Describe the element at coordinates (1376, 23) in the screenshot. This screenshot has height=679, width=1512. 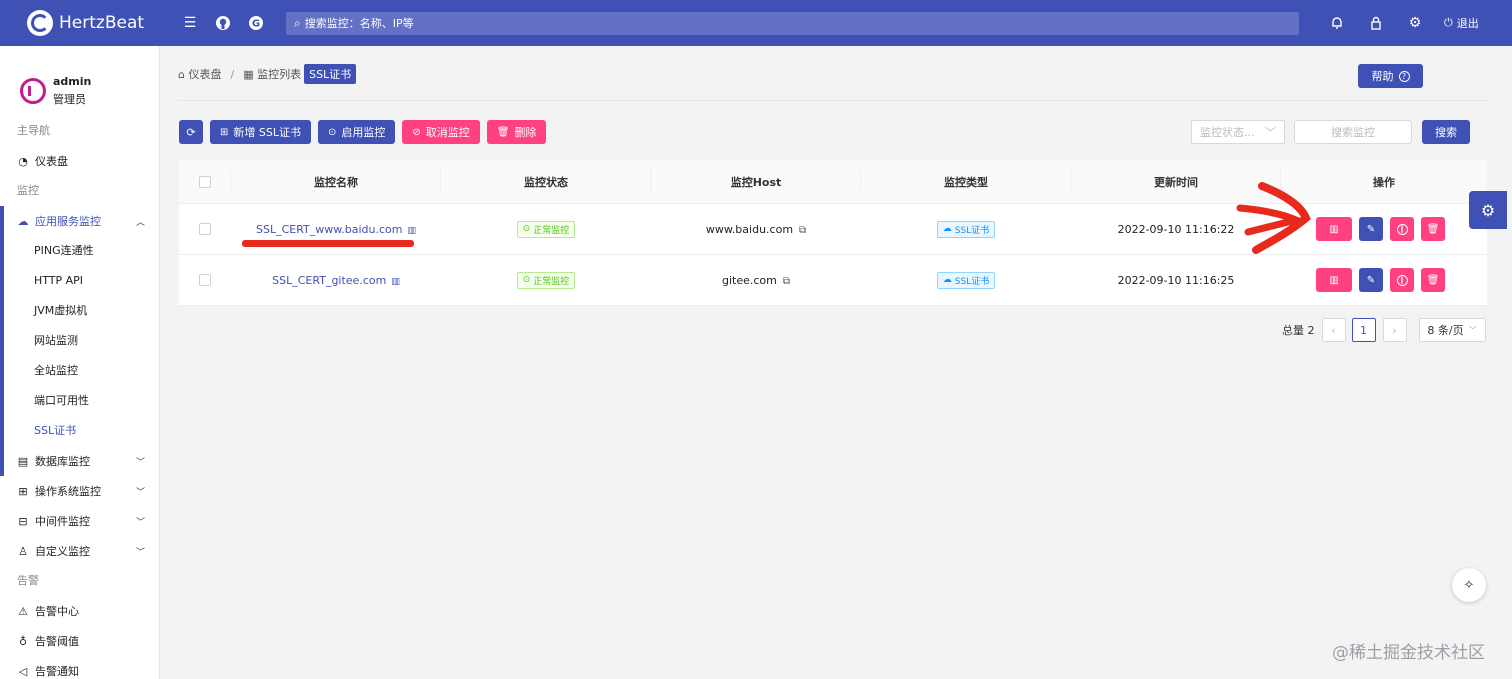
I see `lock-icon` at that location.